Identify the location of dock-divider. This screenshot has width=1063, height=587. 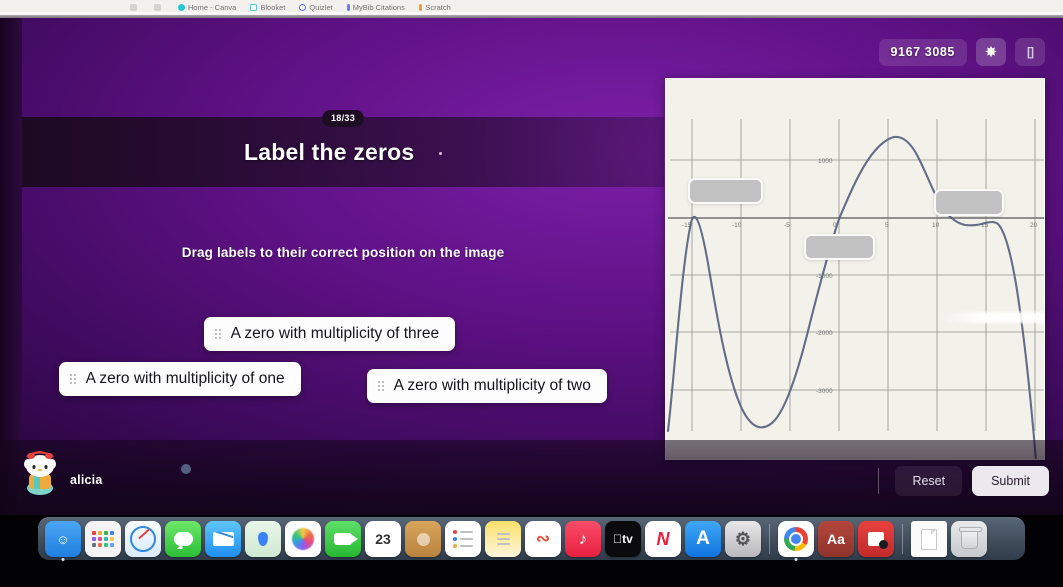
(902, 539).